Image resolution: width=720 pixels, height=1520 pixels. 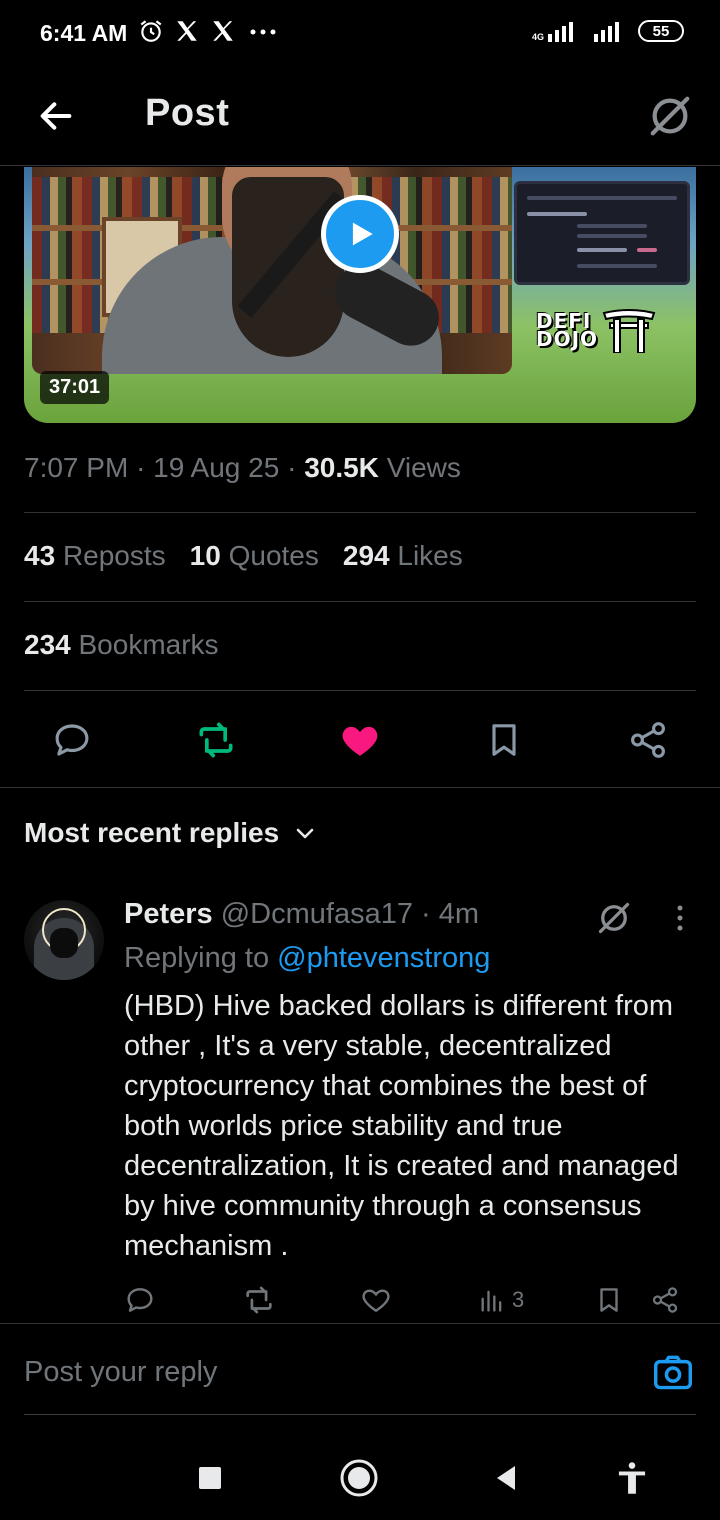 I want to click on play-button, so click(x=360, y=234).